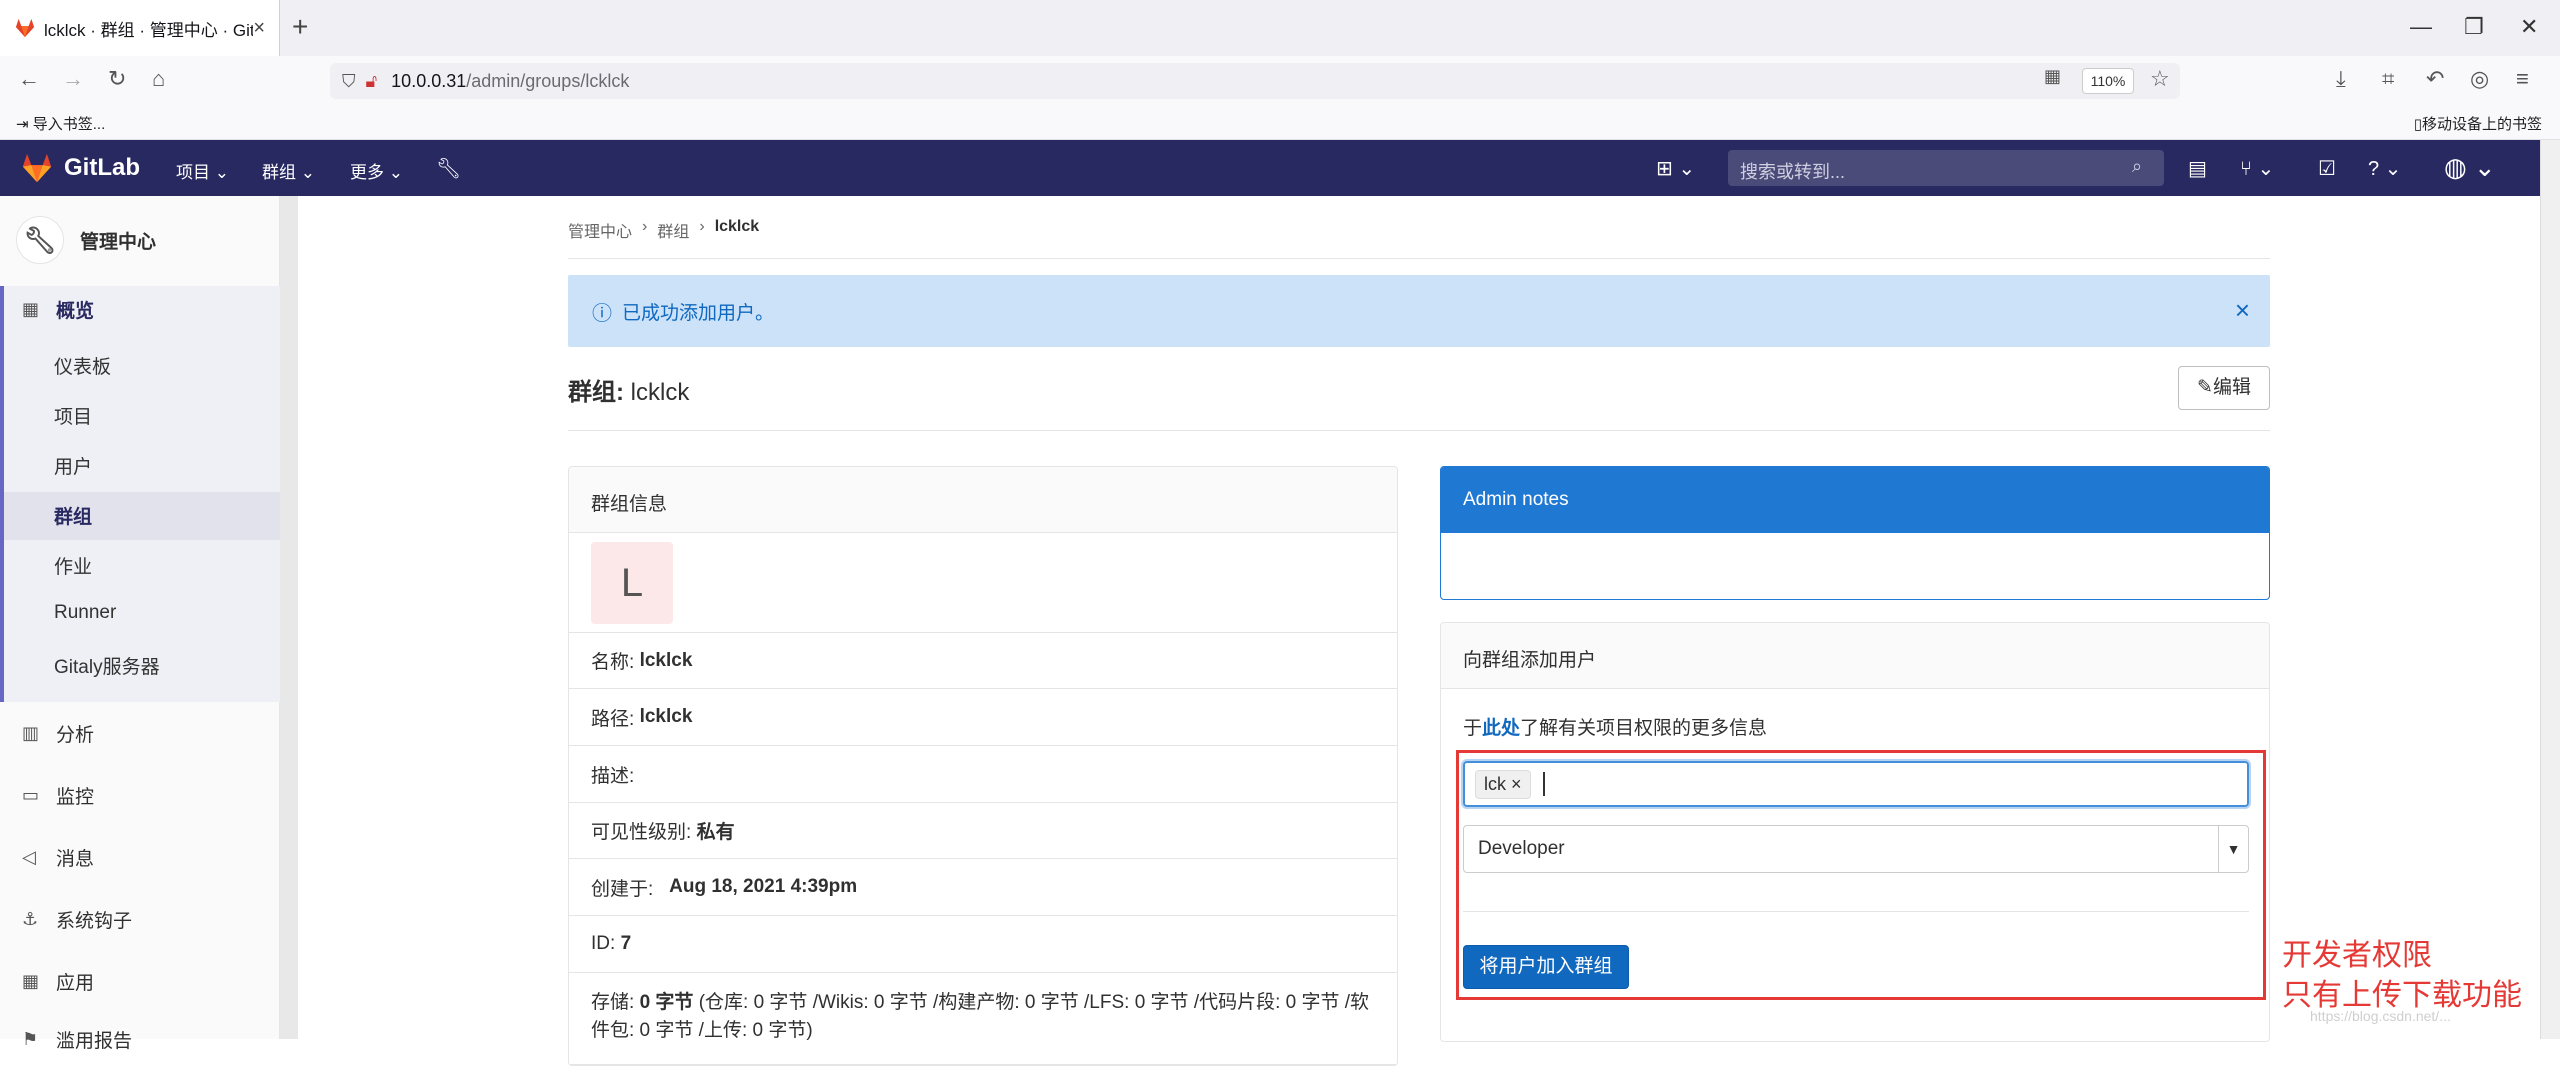  What do you see at coordinates (1861, 875) in the screenshot?
I see `annotation-highlight-box` at bounding box center [1861, 875].